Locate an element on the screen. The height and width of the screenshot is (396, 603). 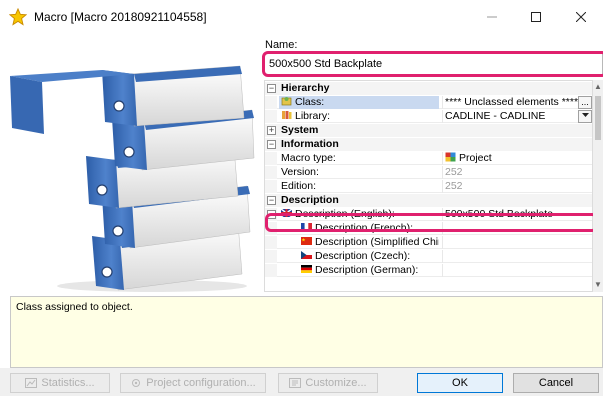
minimize-icon is located at coordinates (492, 17).